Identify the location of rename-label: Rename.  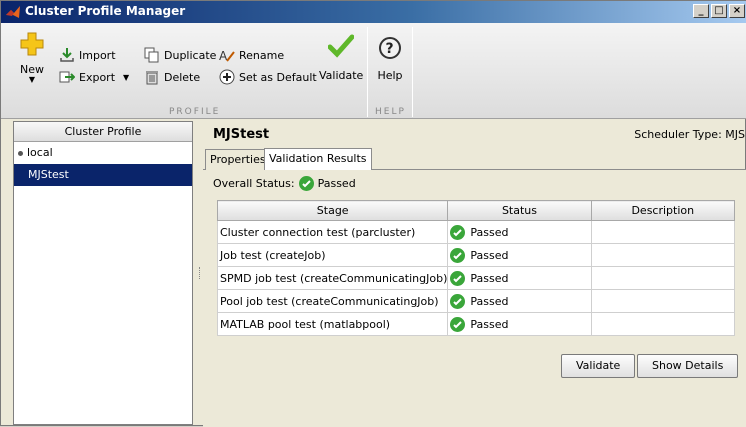
(262, 55).